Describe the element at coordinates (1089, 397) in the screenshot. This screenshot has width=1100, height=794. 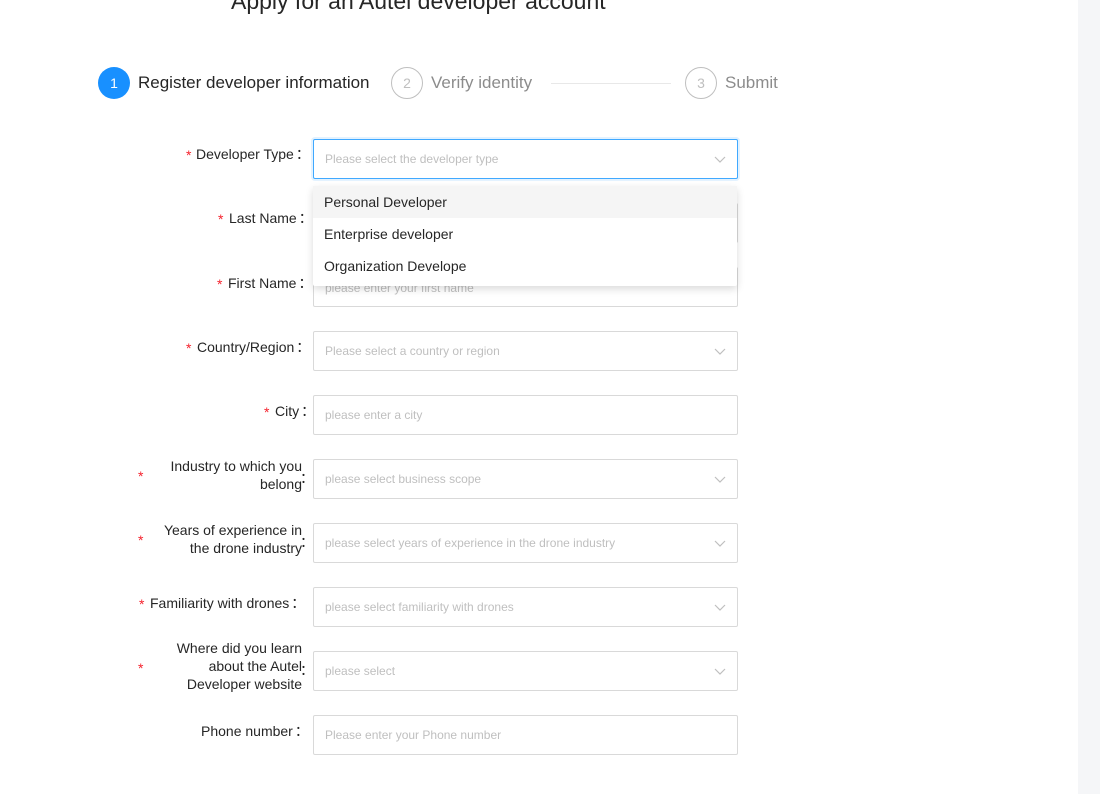
I see `right-scroll-rail` at that location.